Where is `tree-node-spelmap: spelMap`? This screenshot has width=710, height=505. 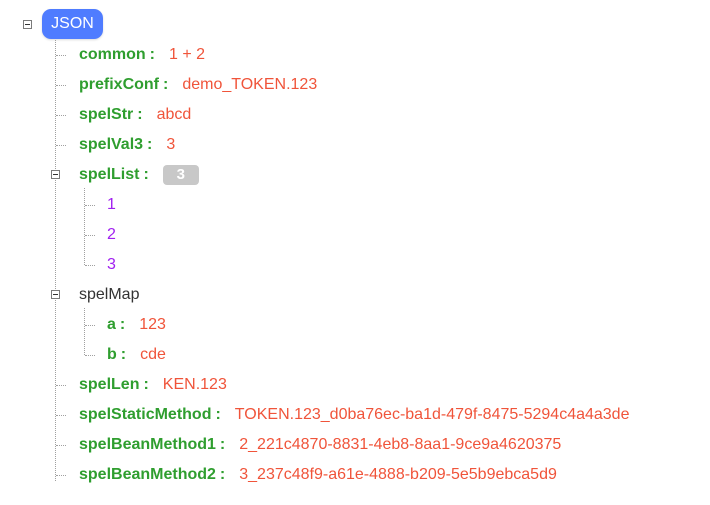
tree-node-spelmap: spelMap is located at coordinates (109, 295).